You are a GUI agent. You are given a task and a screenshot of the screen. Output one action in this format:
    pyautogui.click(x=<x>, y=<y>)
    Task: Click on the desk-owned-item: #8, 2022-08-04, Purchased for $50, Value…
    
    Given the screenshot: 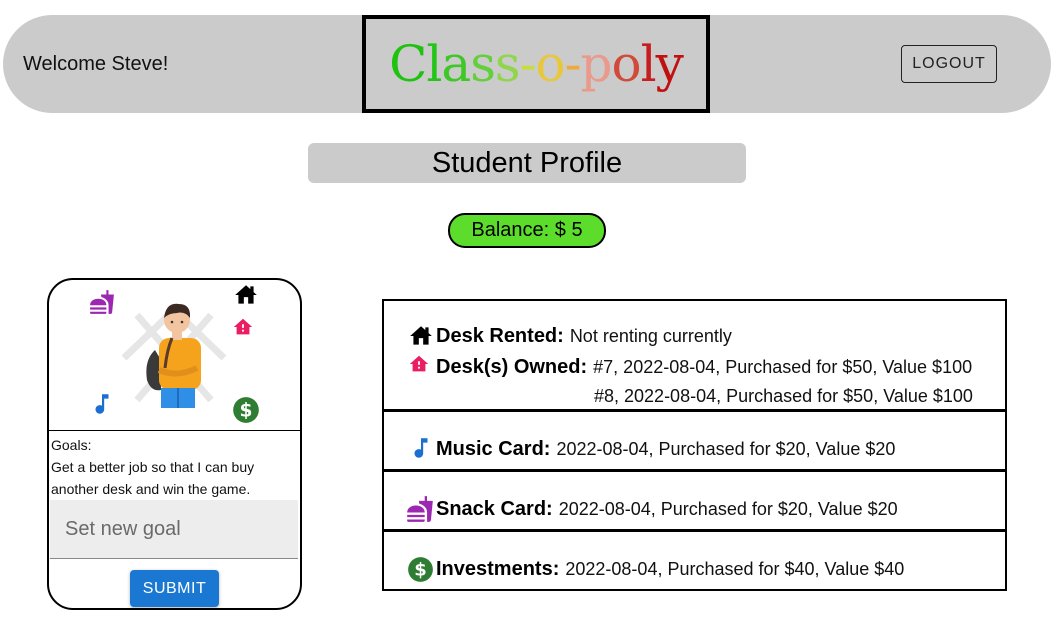 What is the action you would take?
    pyautogui.click(x=783, y=396)
    